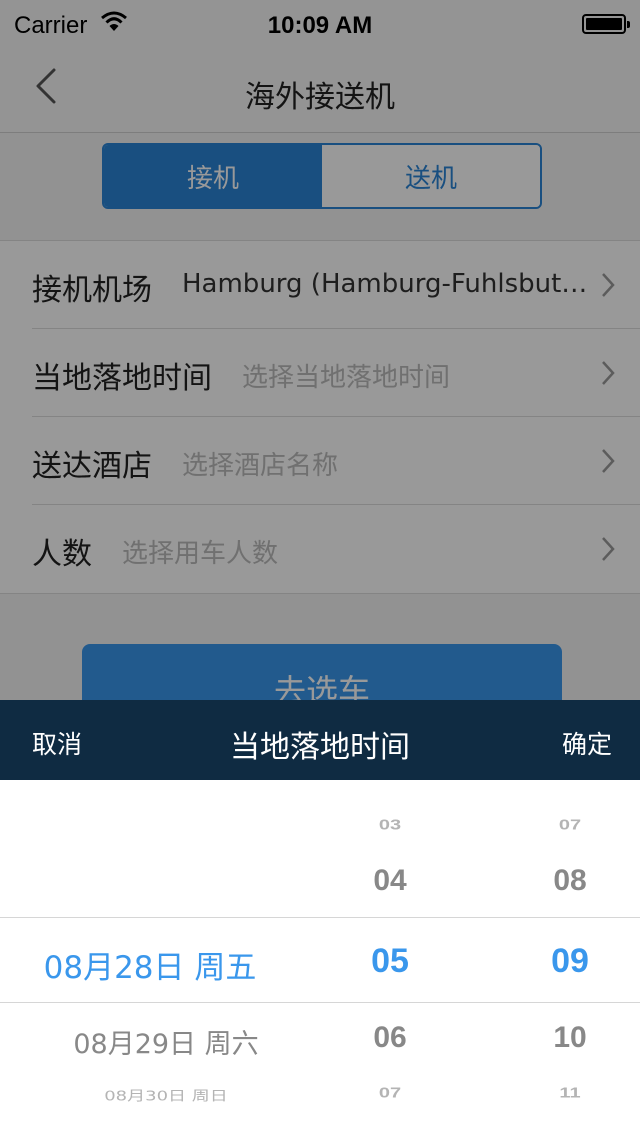 Image resolution: width=640 pixels, height=1138 pixels. What do you see at coordinates (390, 881) in the screenshot?
I see `picker-hour-option: 04` at bounding box center [390, 881].